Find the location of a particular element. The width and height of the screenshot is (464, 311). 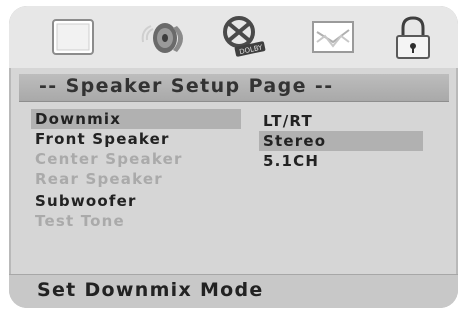

status-bar: Set Downmix Mode is located at coordinates (233, 291).